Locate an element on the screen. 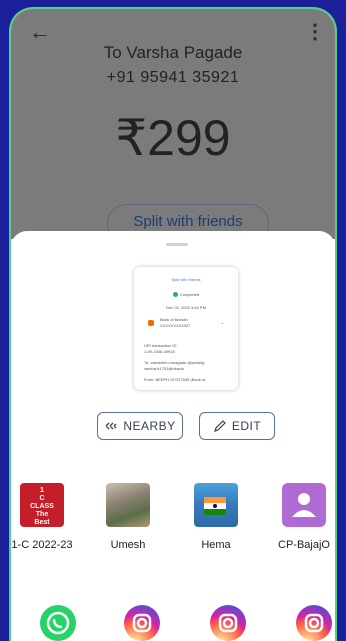 This screenshot has height=641, width=346. nearby-button: NEARBY is located at coordinates (140, 426).